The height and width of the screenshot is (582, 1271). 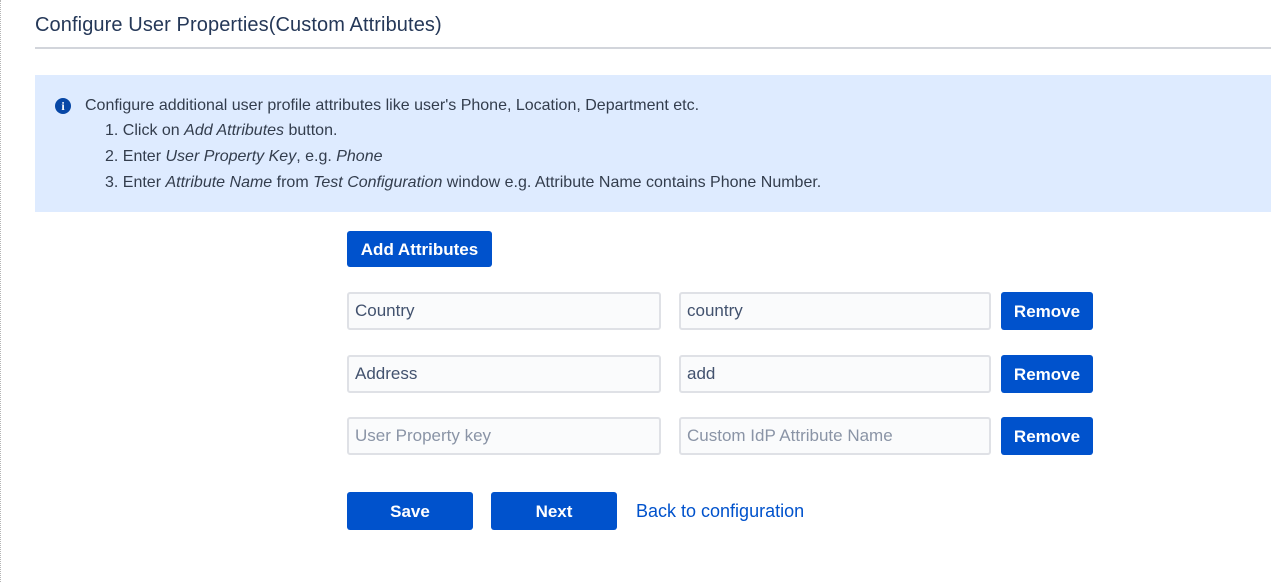 I want to click on info-step-2: 2. Enter User Property Key, e.g. Phone, so click(x=244, y=156).